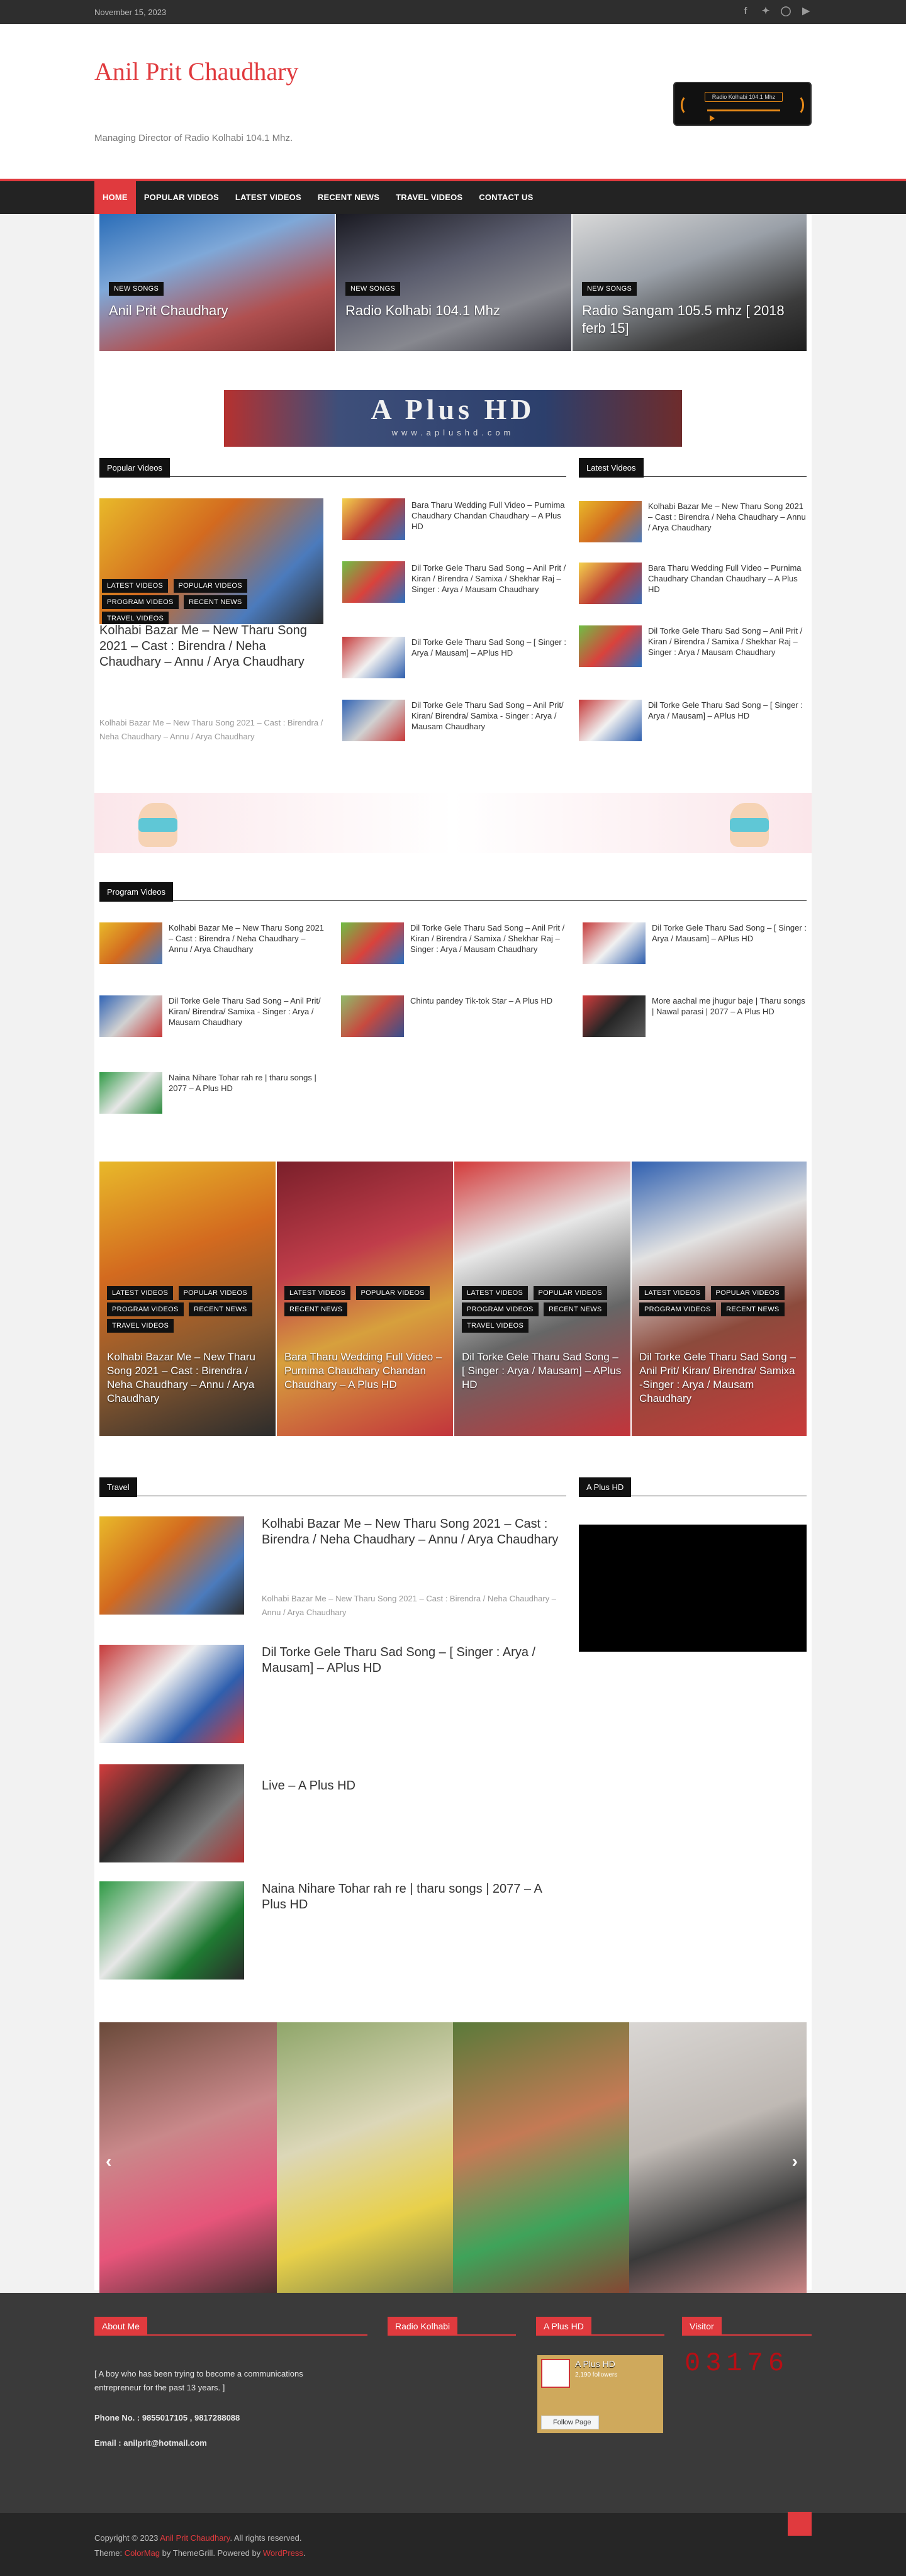 The width and height of the screenshot is (906, 2576). What do you see at coordinates (595, 2364) in the screenshot?
I see `fb-page-name: A Plus HD` at bounding box center [595, 2364].